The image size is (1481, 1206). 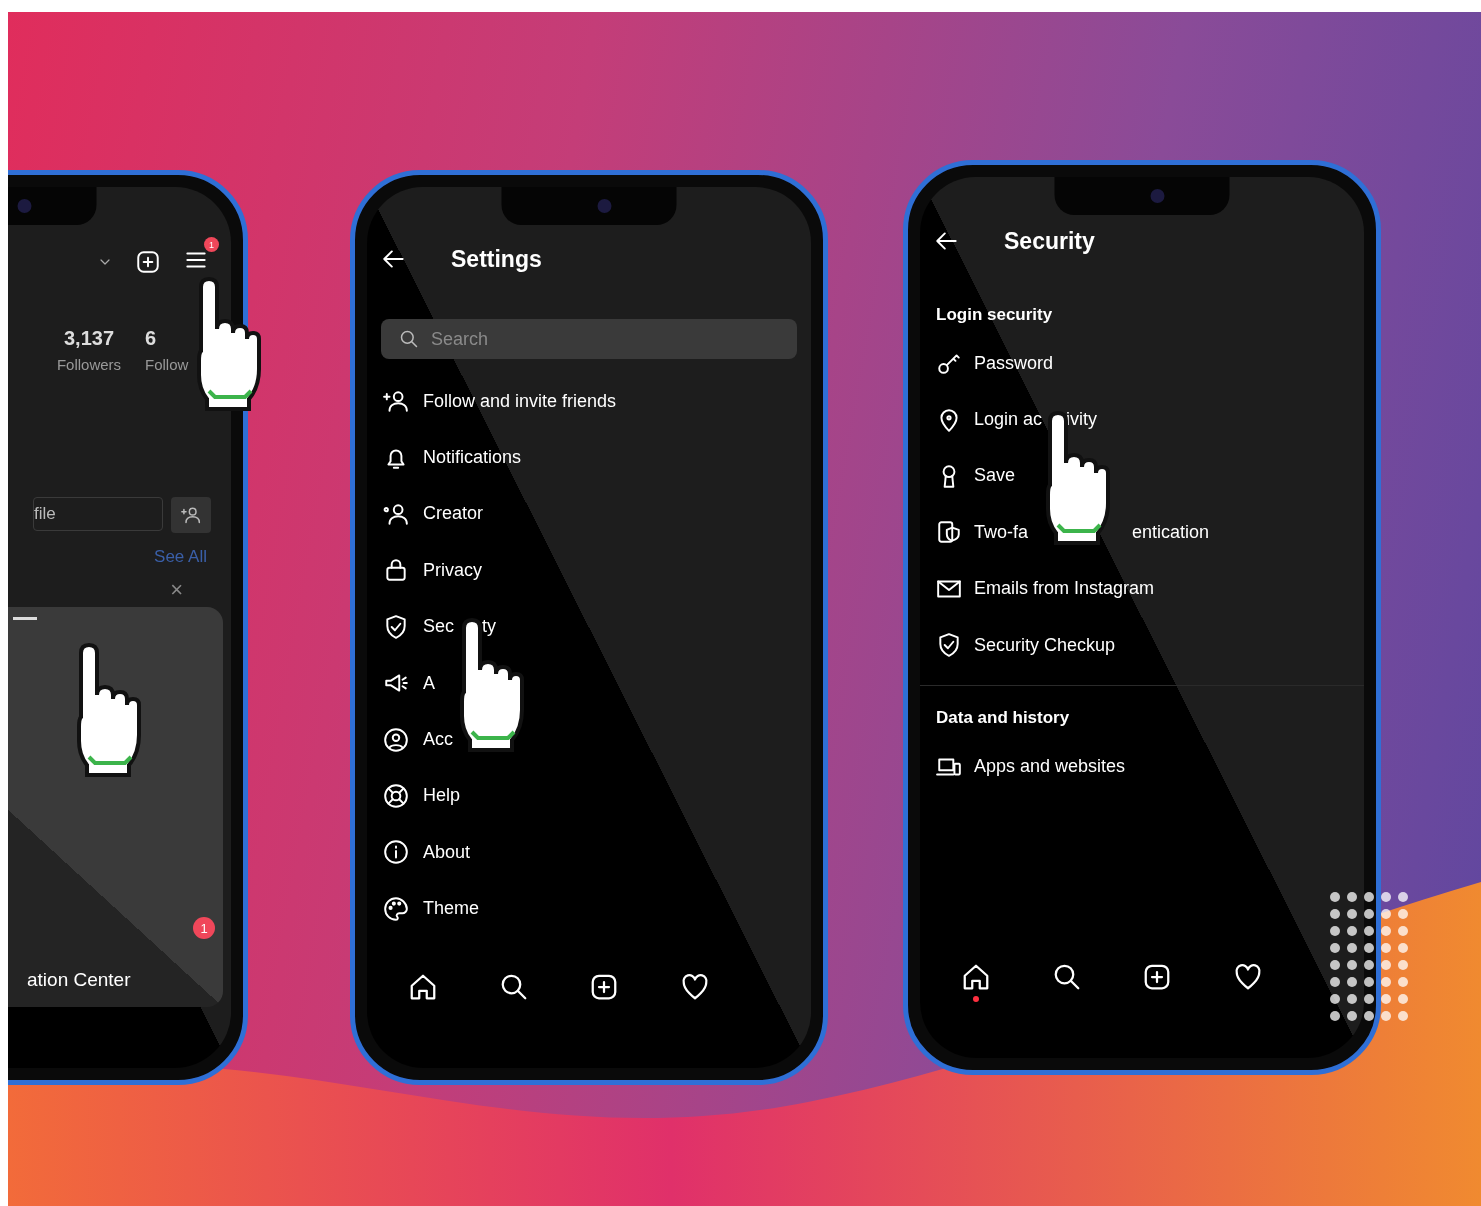 What do you see at coordinates (98, 514) in the screenshot?
I see `input-field: file` at bounding box center [98, 514].